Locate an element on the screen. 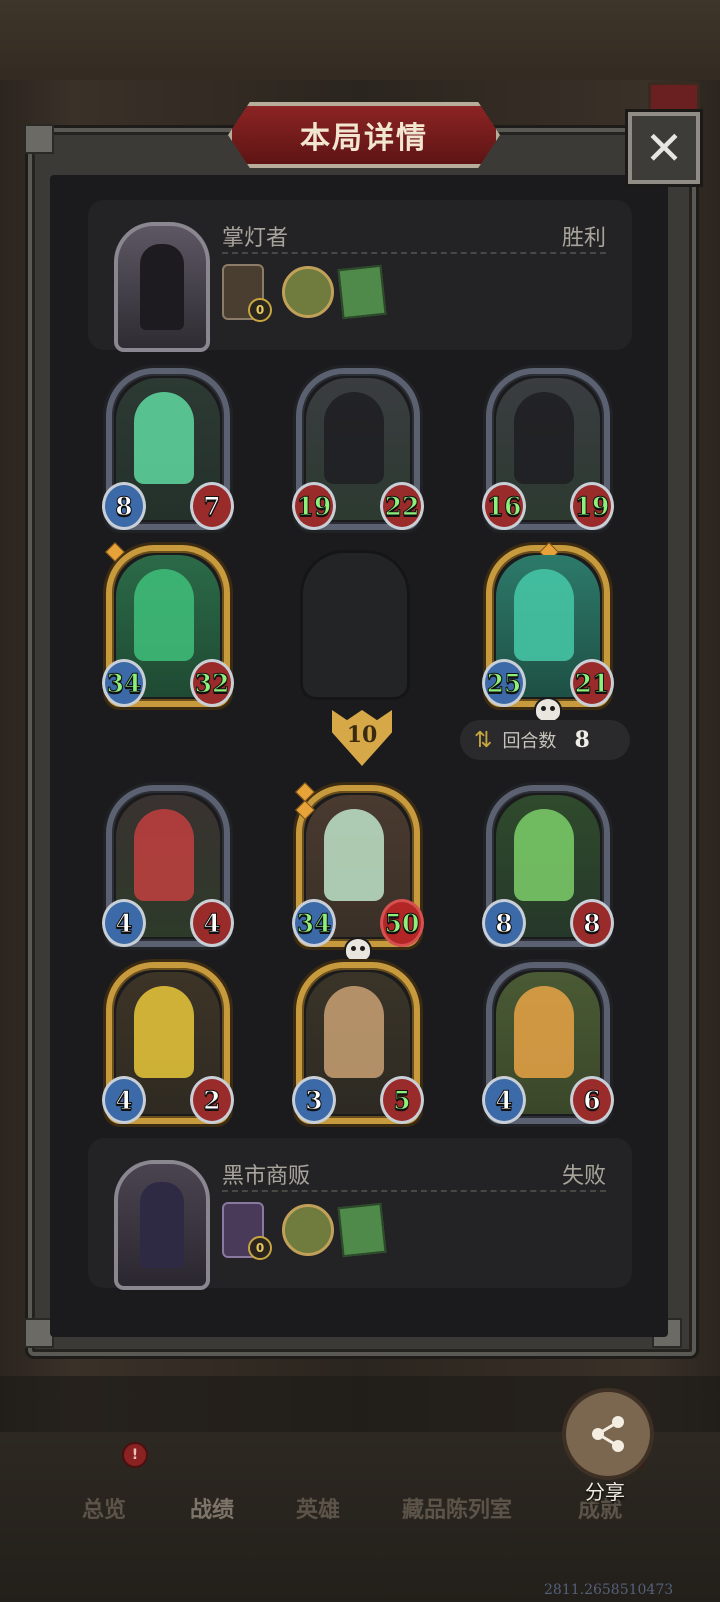 Image resolution: width=720 pixels, height=1602 pixels. frame-corner-top-left is located at coordinates (39, 139).